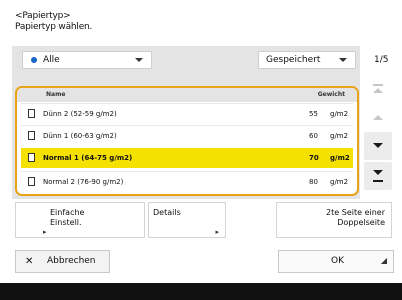  Describe the element at coordinates (187, 220) in the screenshot. I see `details-button: Details ▸` at that location.